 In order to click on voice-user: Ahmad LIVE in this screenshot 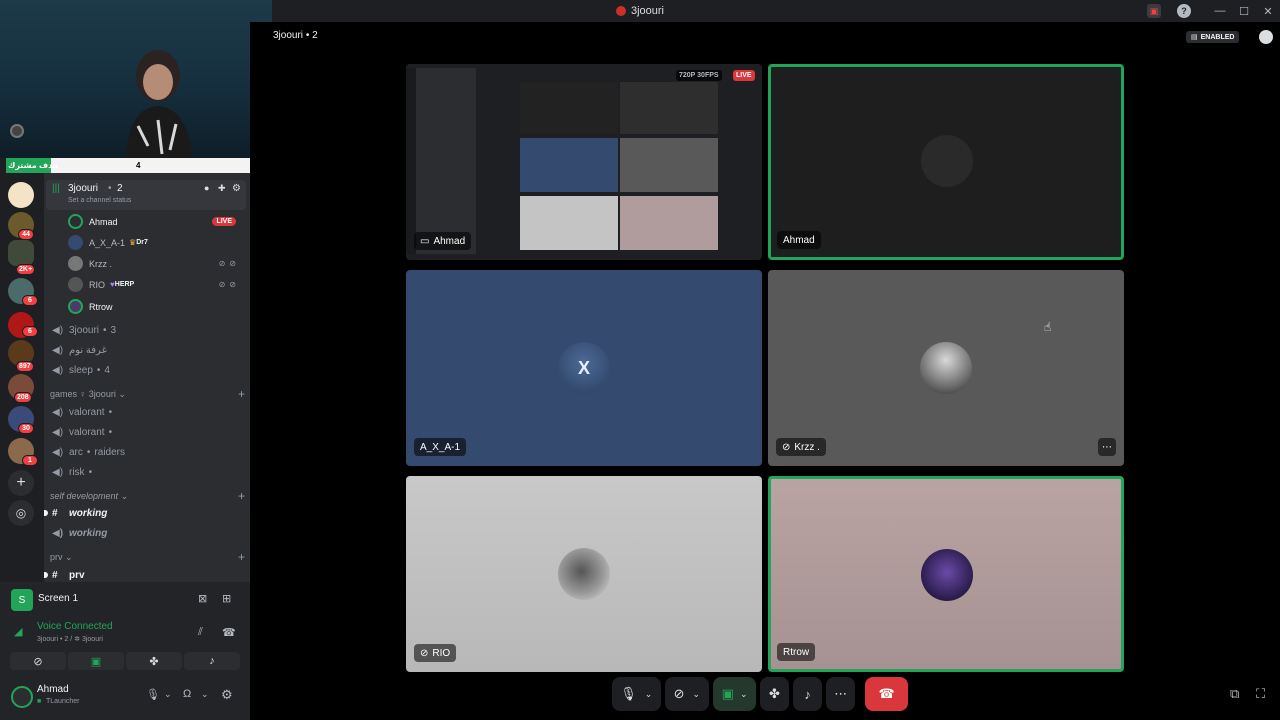, I will do `click(157, 221)`.